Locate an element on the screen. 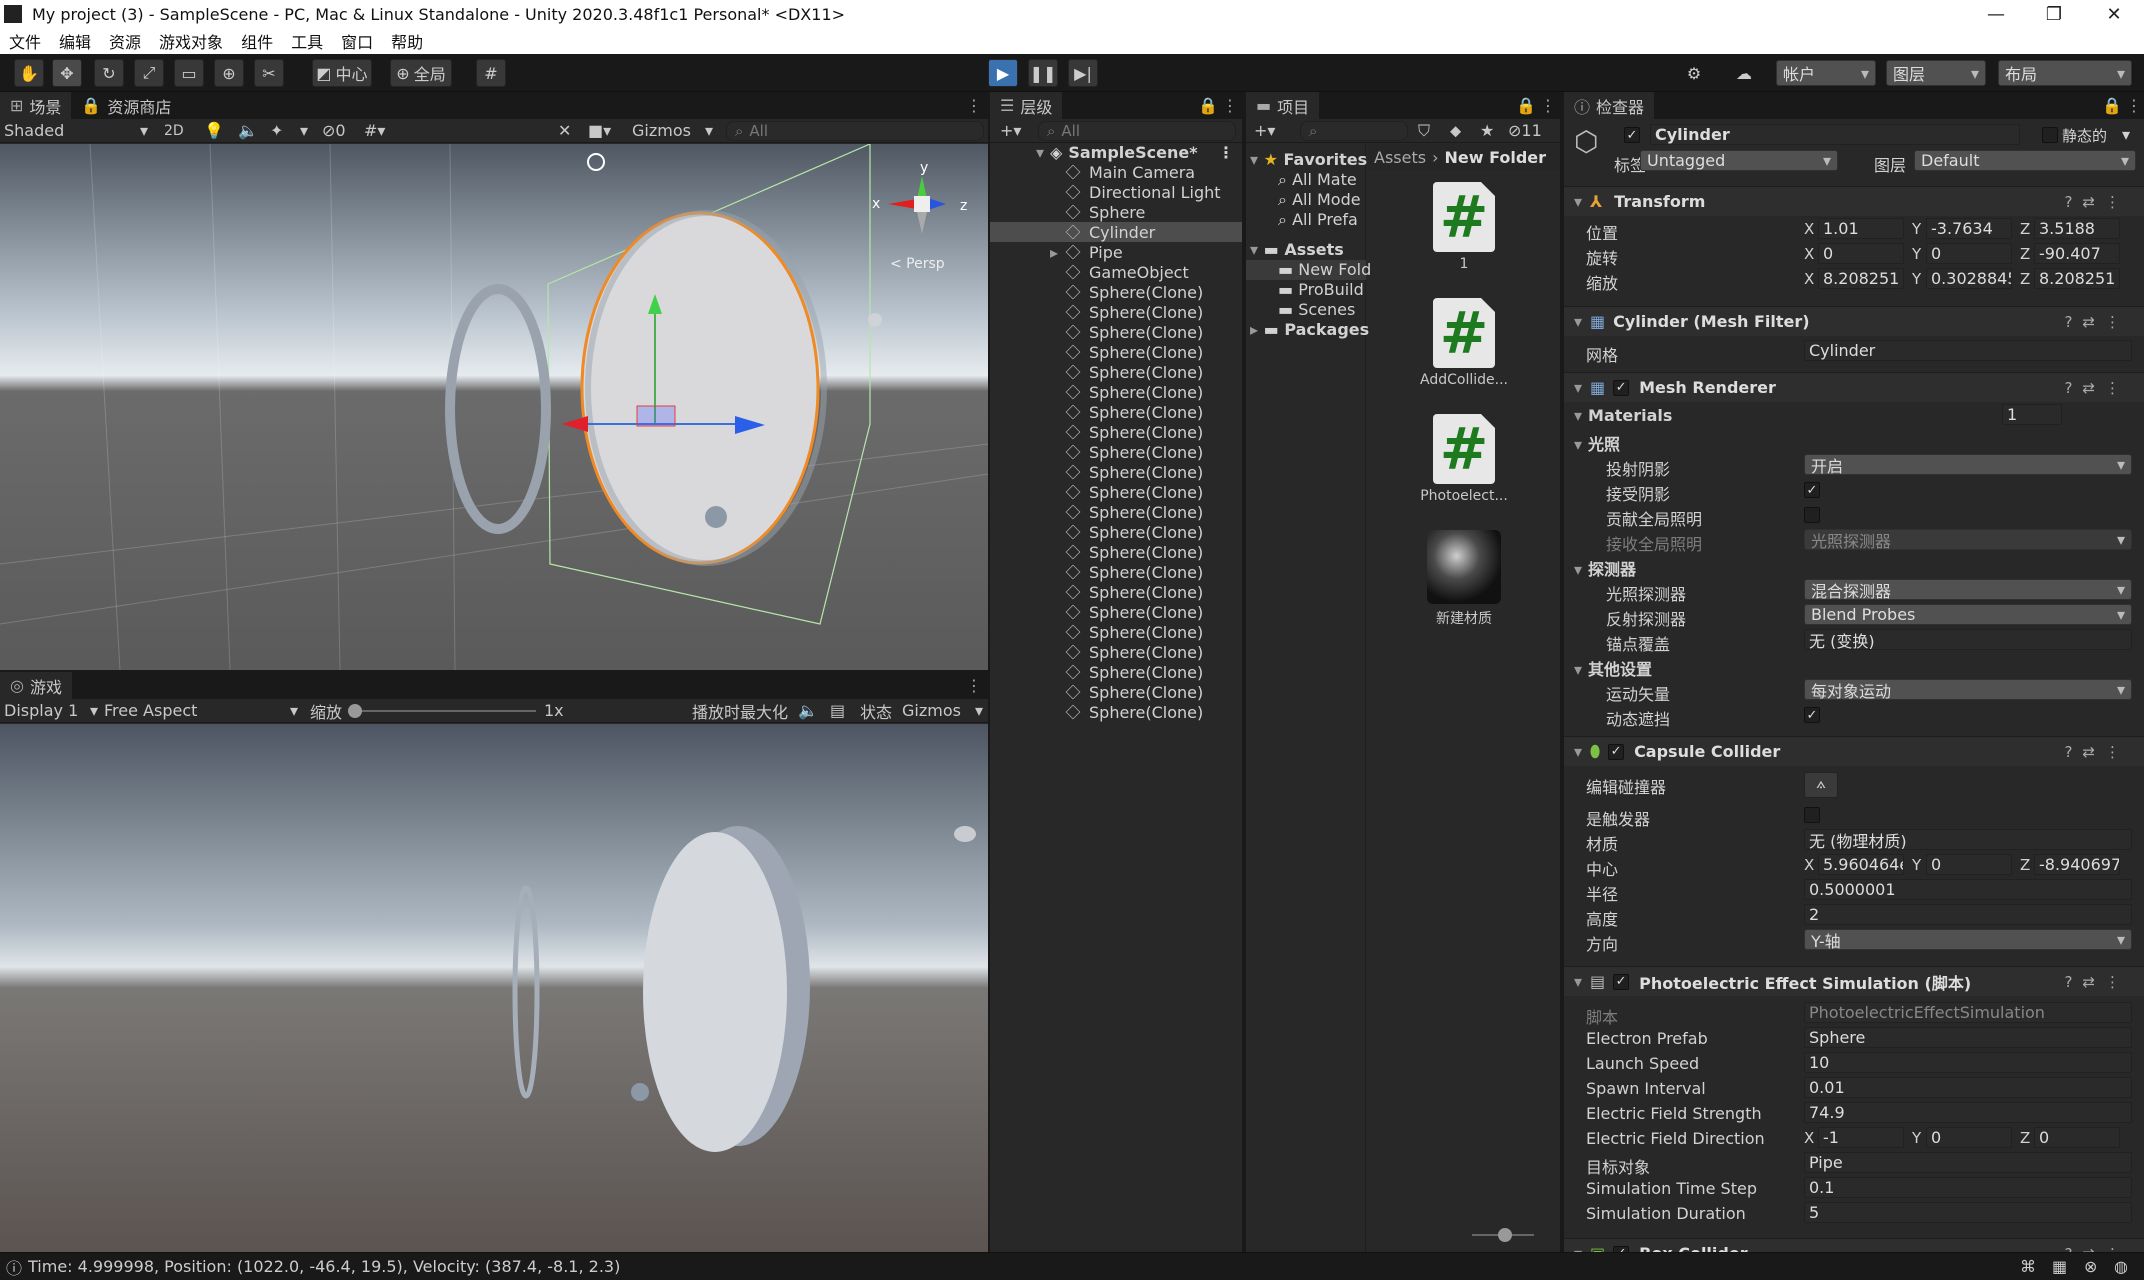 The height and width of the screenshot is (1280, 2144). launch-speed-field: 10 is located at coordinates (1968, 1062).